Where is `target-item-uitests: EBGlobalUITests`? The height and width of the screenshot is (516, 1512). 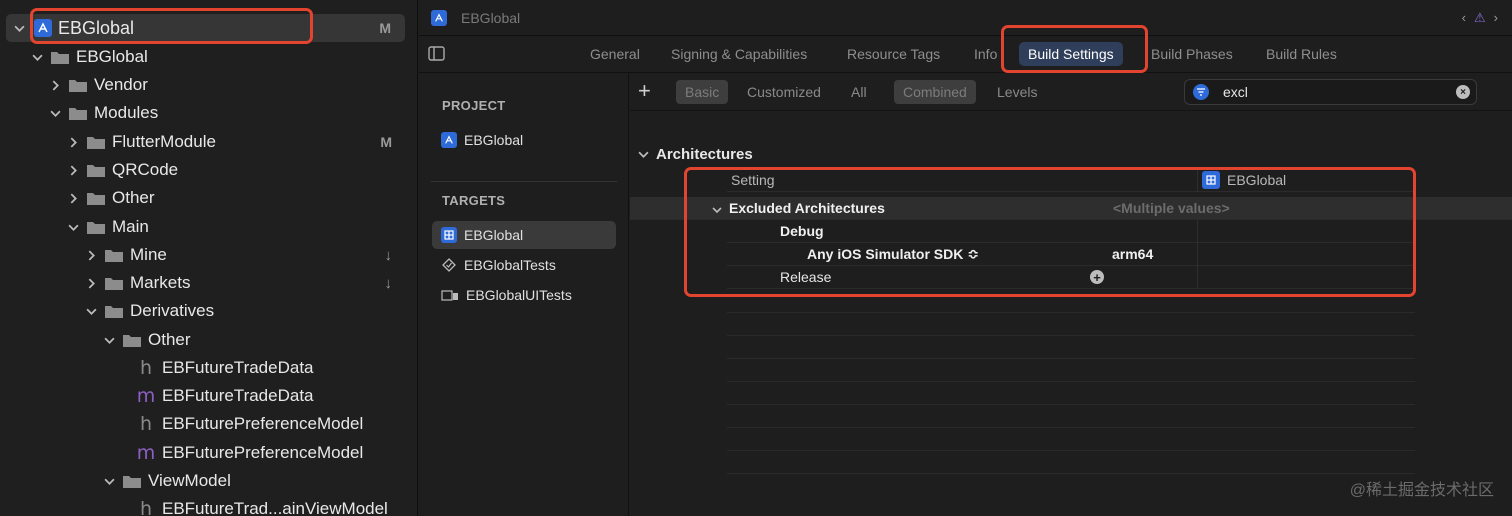 target-item-uitests: EBGlobalUITests is located at coordinates (524, 295).